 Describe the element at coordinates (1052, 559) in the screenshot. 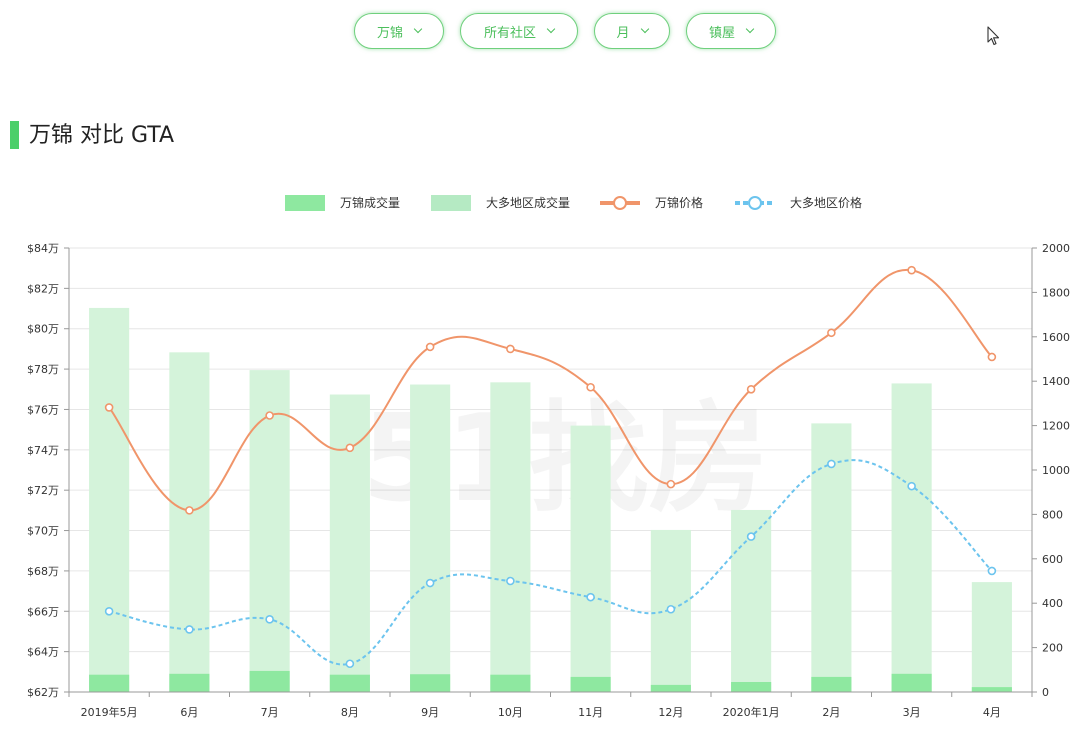

I see `y-right-tick-label: 600` at that location.